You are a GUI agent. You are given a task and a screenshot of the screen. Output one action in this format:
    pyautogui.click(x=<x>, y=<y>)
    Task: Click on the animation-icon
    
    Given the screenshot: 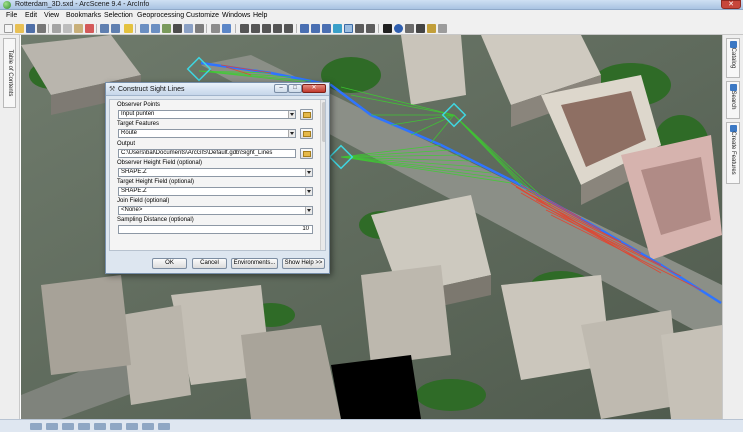 What is the action you would take?
    pyautogui.click(x=431, y=28)
    